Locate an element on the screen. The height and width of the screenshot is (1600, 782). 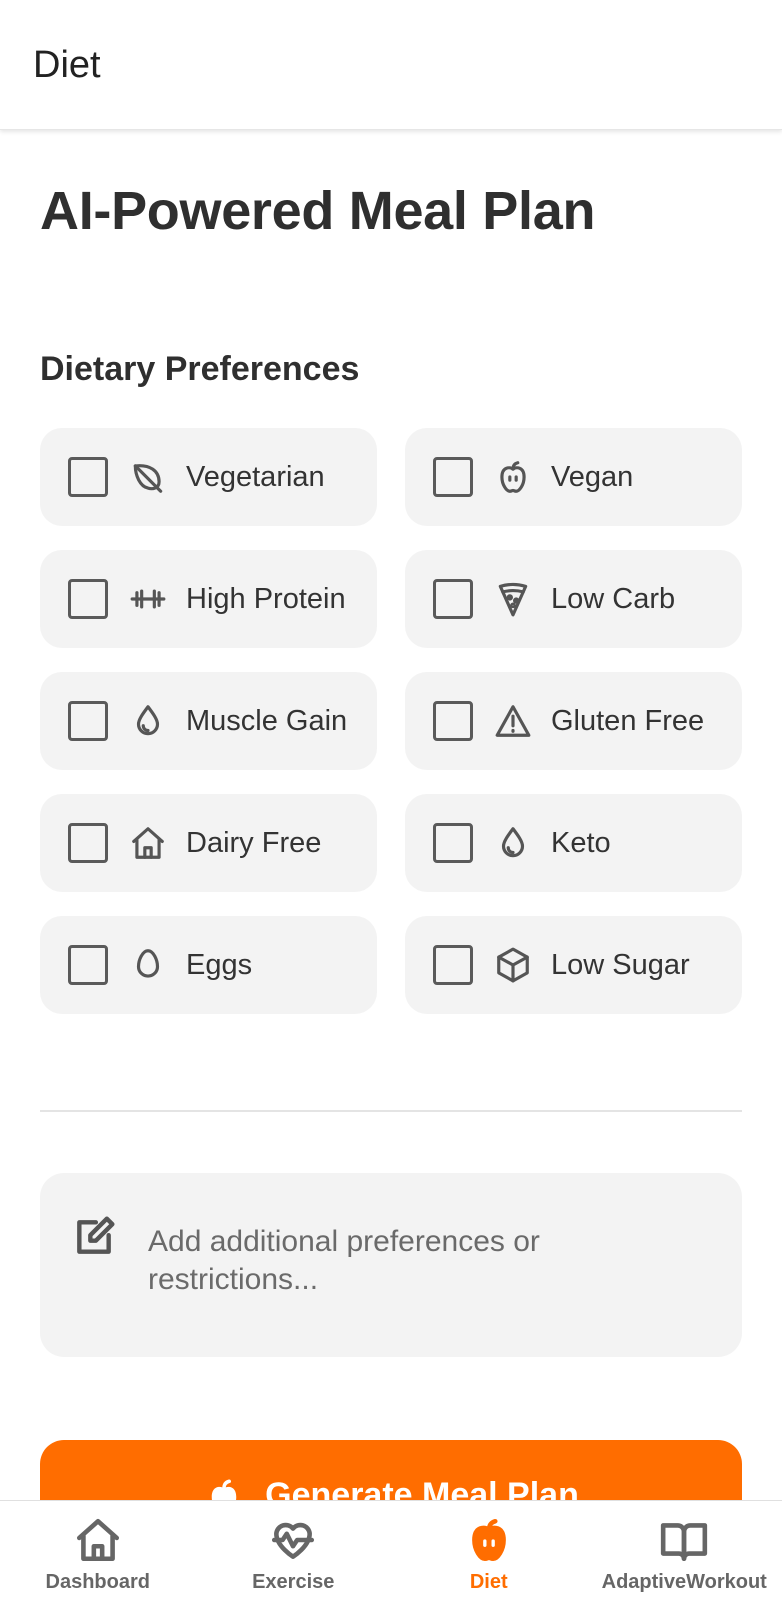
nav-label: Diet is located at coordinates (488, 1582).